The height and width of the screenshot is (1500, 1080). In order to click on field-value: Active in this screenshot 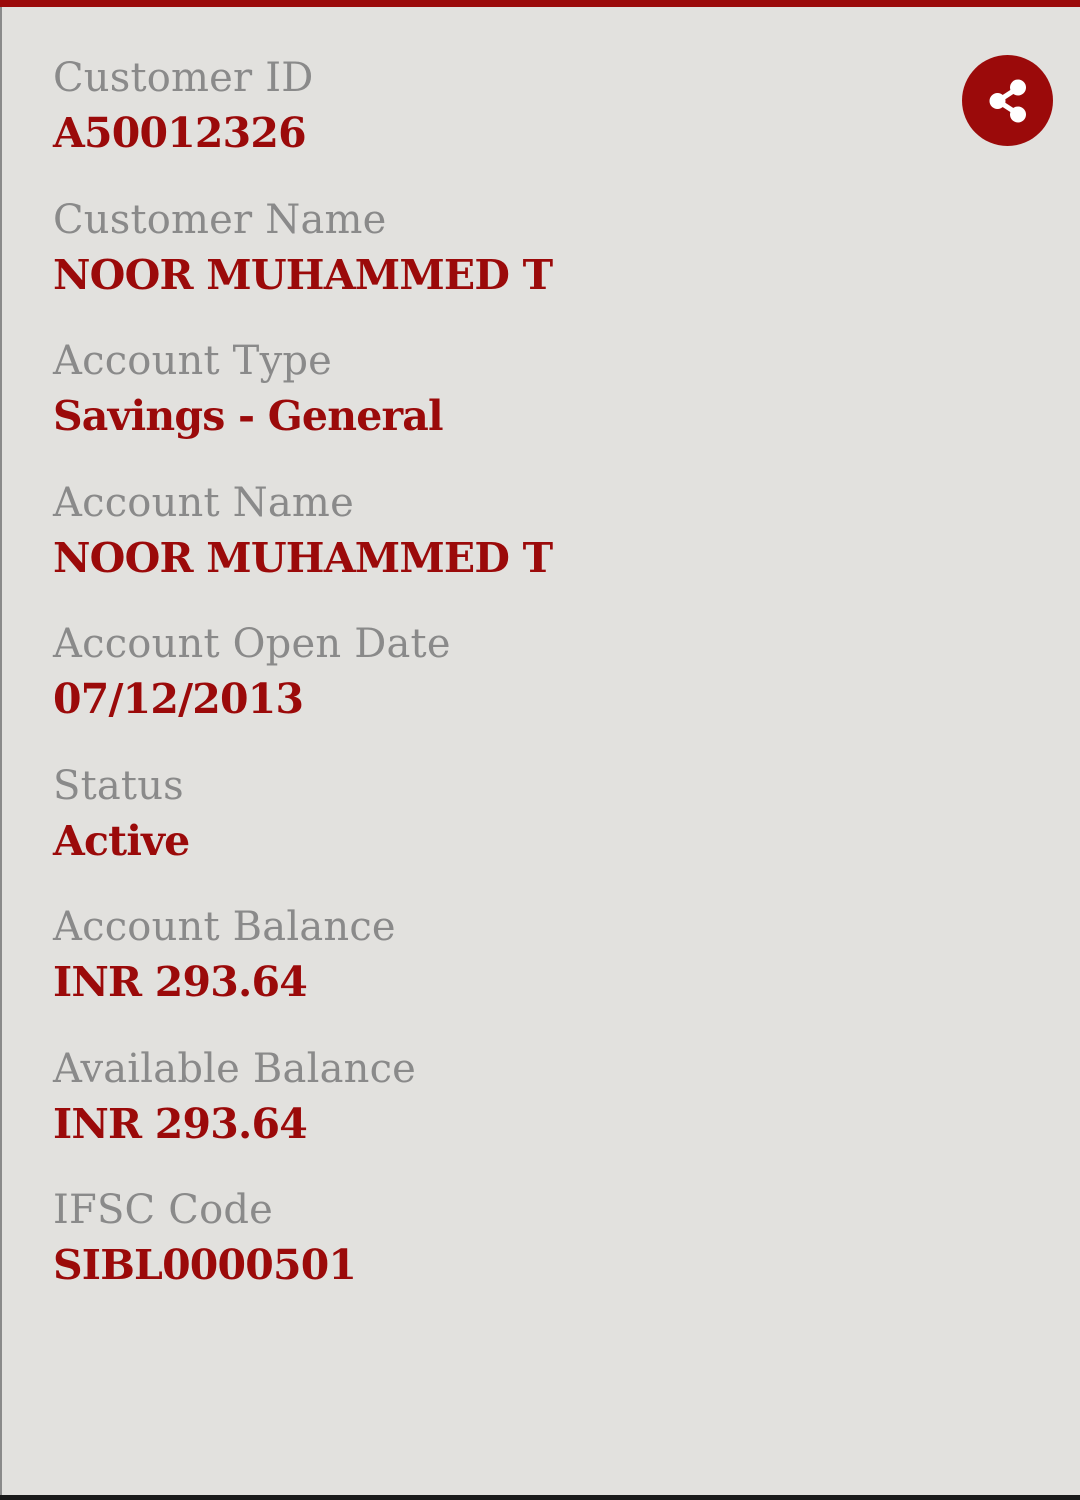, I will do `click(121, 840)`.